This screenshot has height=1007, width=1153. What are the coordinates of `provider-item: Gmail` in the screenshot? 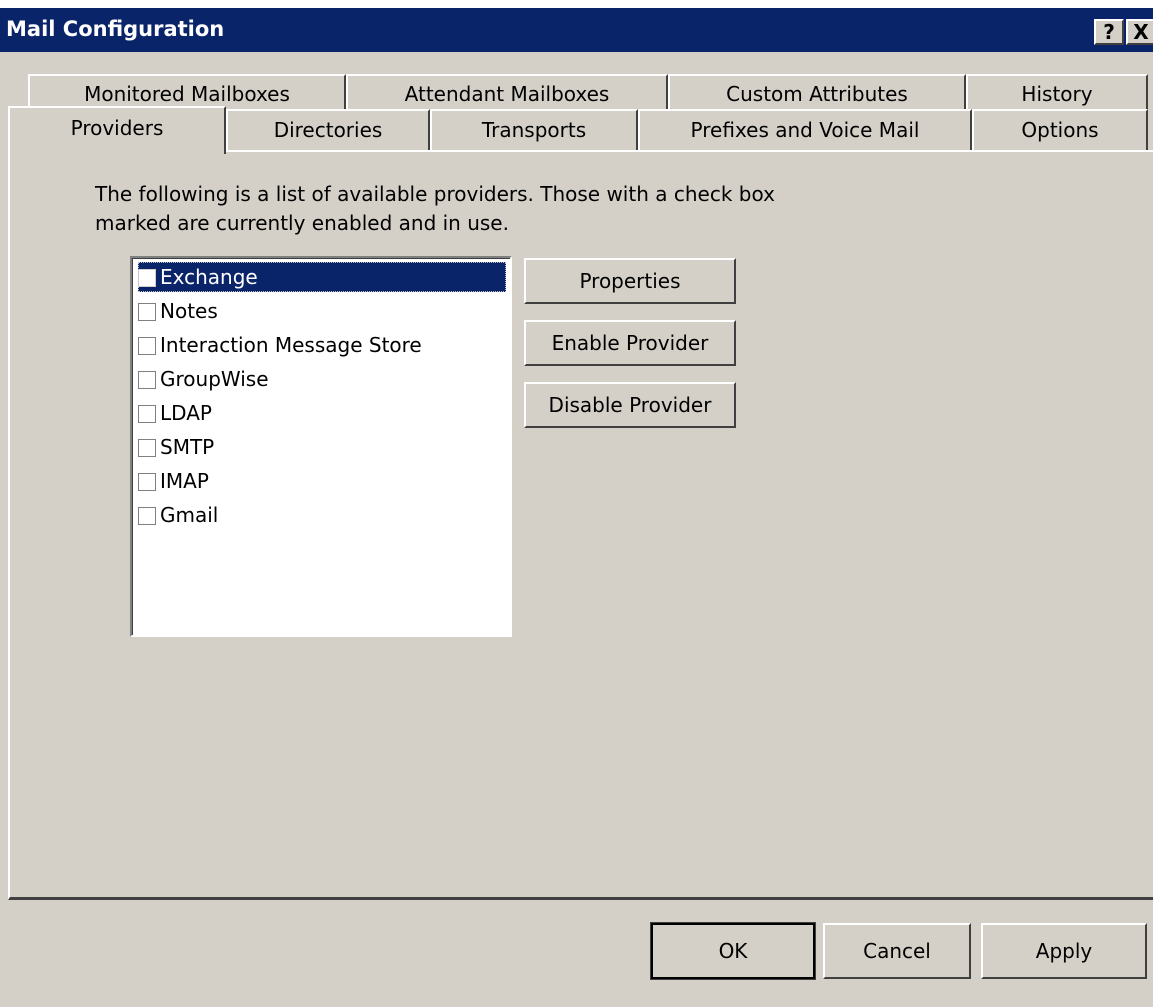 It's located at (323, 515).